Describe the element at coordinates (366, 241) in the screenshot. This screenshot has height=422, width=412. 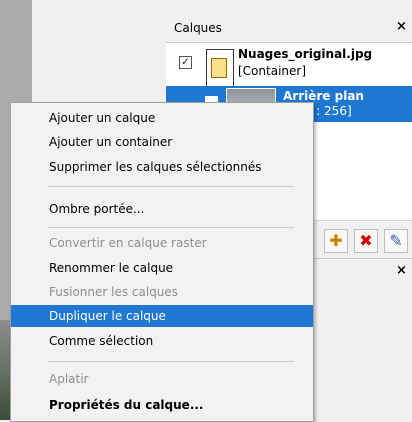
I see `delete-layer-icon: ✖` at that location.